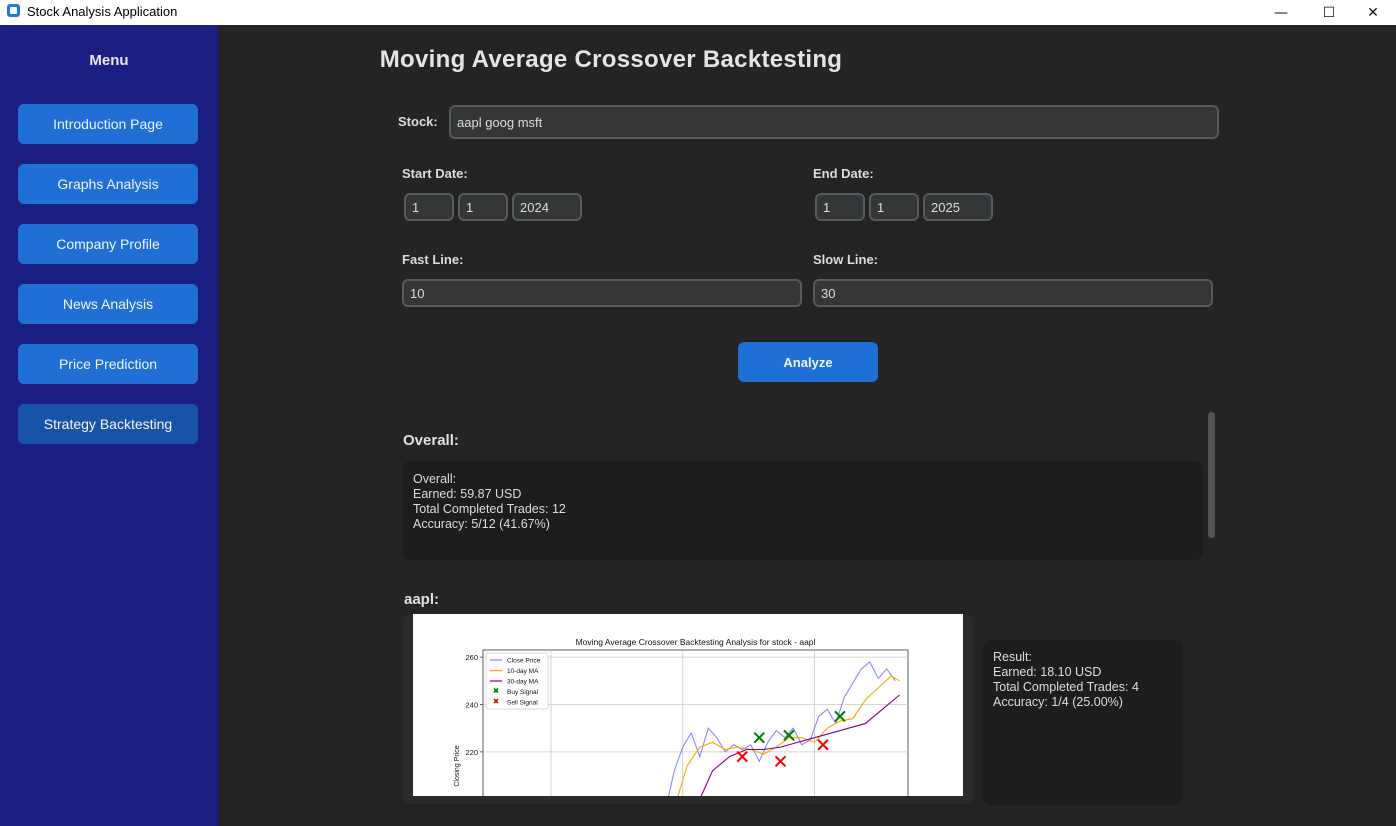  What do you see at coordinates (845, 259) in the screenshot?
I see `slow-line-label: Slow Line:` at bounding box center [845, 259].